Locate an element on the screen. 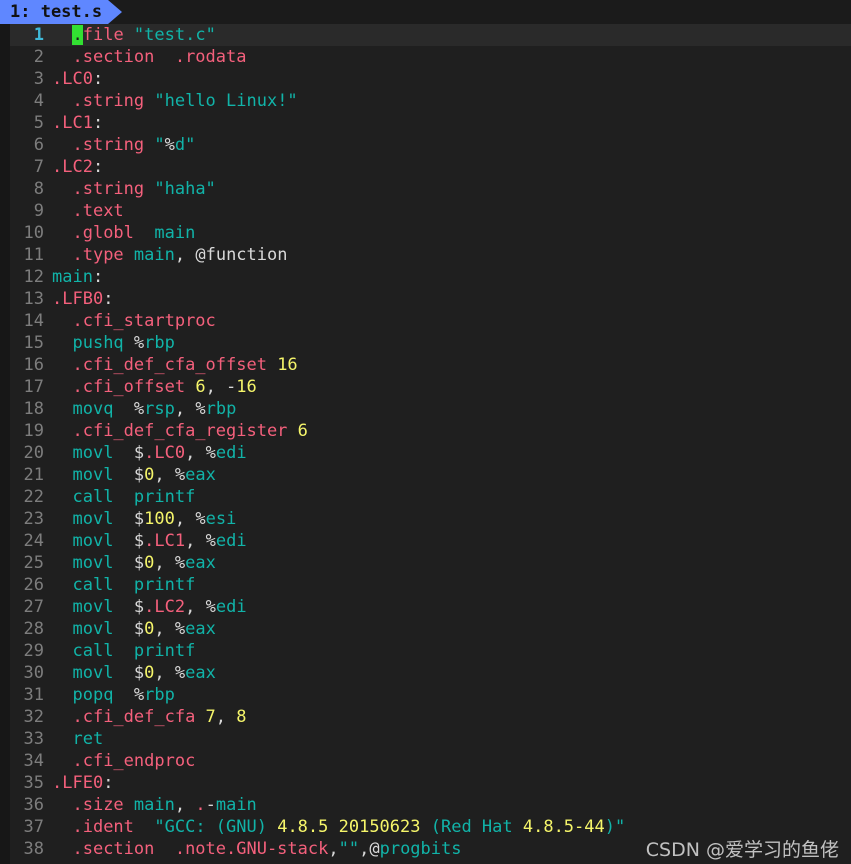  code-line: 8 .string "haha" is located at coordinates (425, 189).